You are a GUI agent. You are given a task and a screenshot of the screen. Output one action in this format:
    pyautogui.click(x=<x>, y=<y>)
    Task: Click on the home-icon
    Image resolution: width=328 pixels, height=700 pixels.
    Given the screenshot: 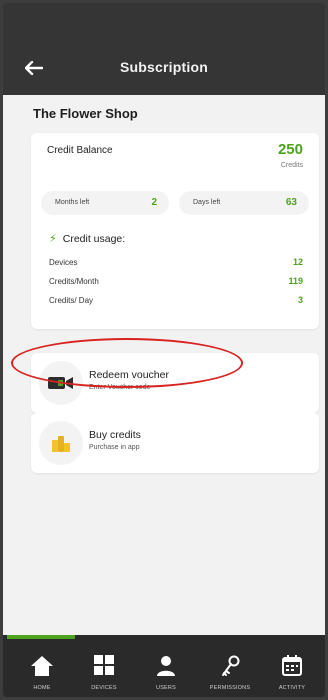 What is the action you would take?
    pyautogui.click(x=42, y=666)
    